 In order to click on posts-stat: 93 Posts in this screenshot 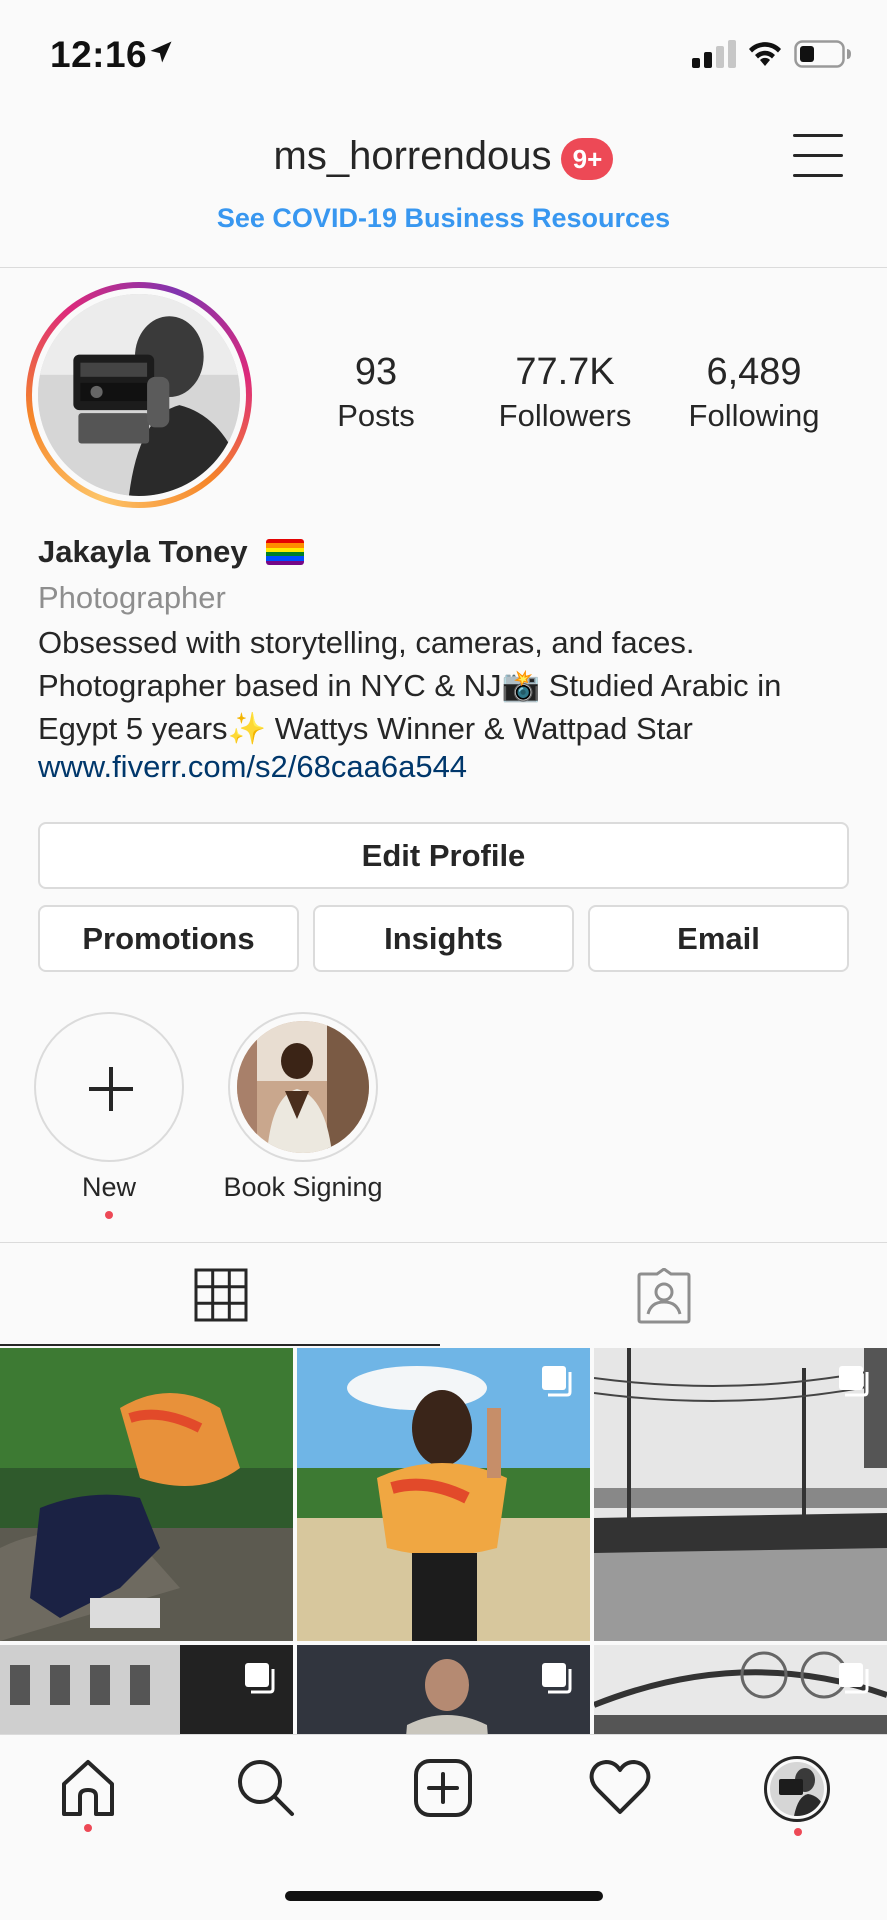, I will do `click(376, 392)`.